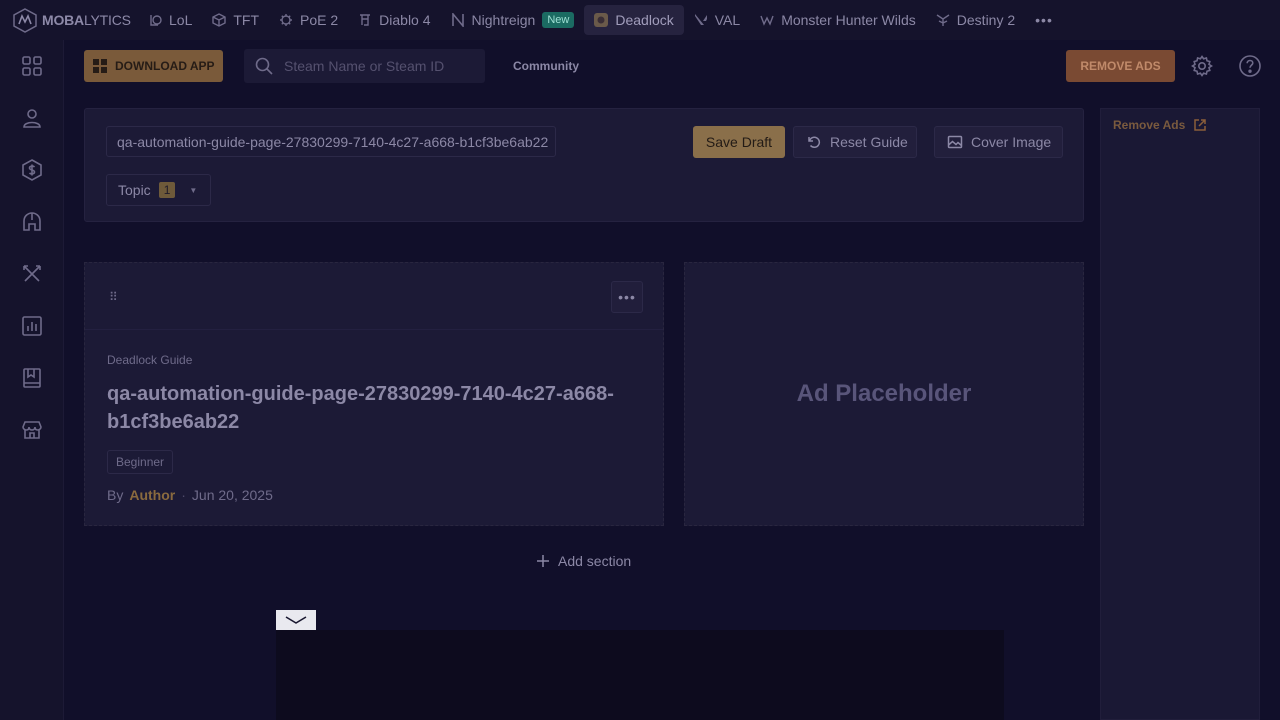 The image size is (1280, 720). I want to click on topic-dropdown: Topic 1 ▼, so click(158, 190).